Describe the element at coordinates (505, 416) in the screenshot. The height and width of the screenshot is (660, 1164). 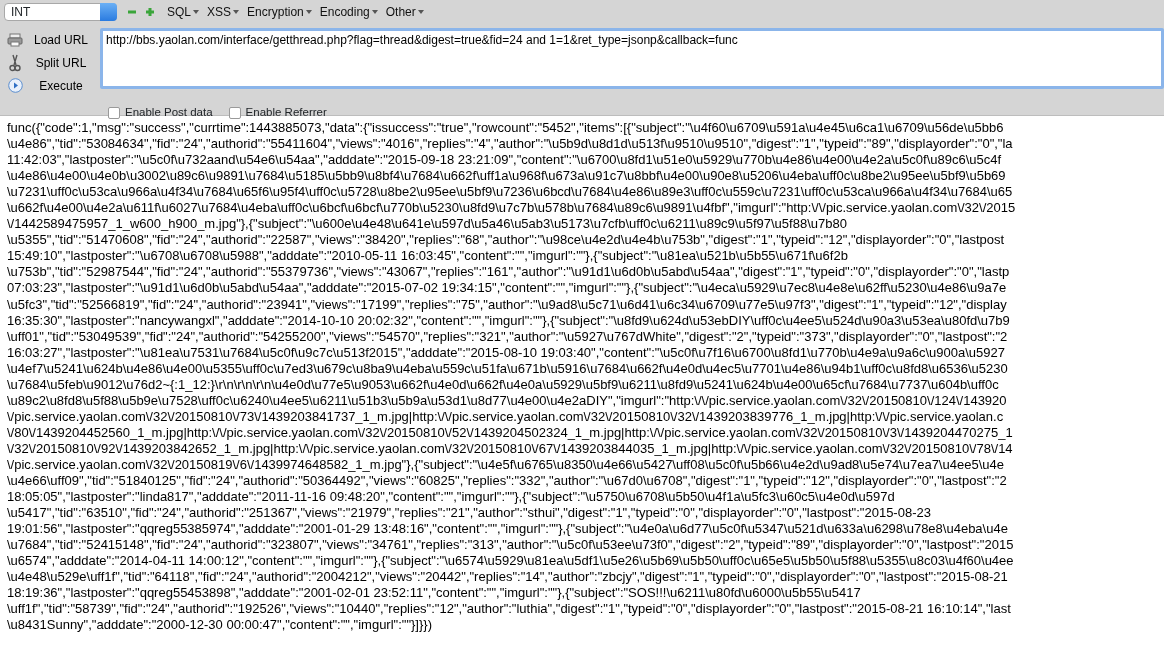
I see `response-text-line: \/pic.service.yaolan.com\/32\/20150810\/73\/1439203841737_1_m.jpg|http:\/\/pic.service.yaolan.com\/32\/20150810\/32\/1439203839776_1_m.jpg|http:\/\/pic.service.yaolan.c` at that location.